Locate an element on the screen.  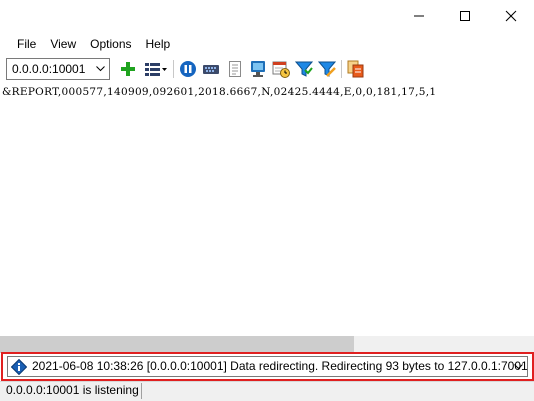
pause-button is located at coordinates (188, 69).